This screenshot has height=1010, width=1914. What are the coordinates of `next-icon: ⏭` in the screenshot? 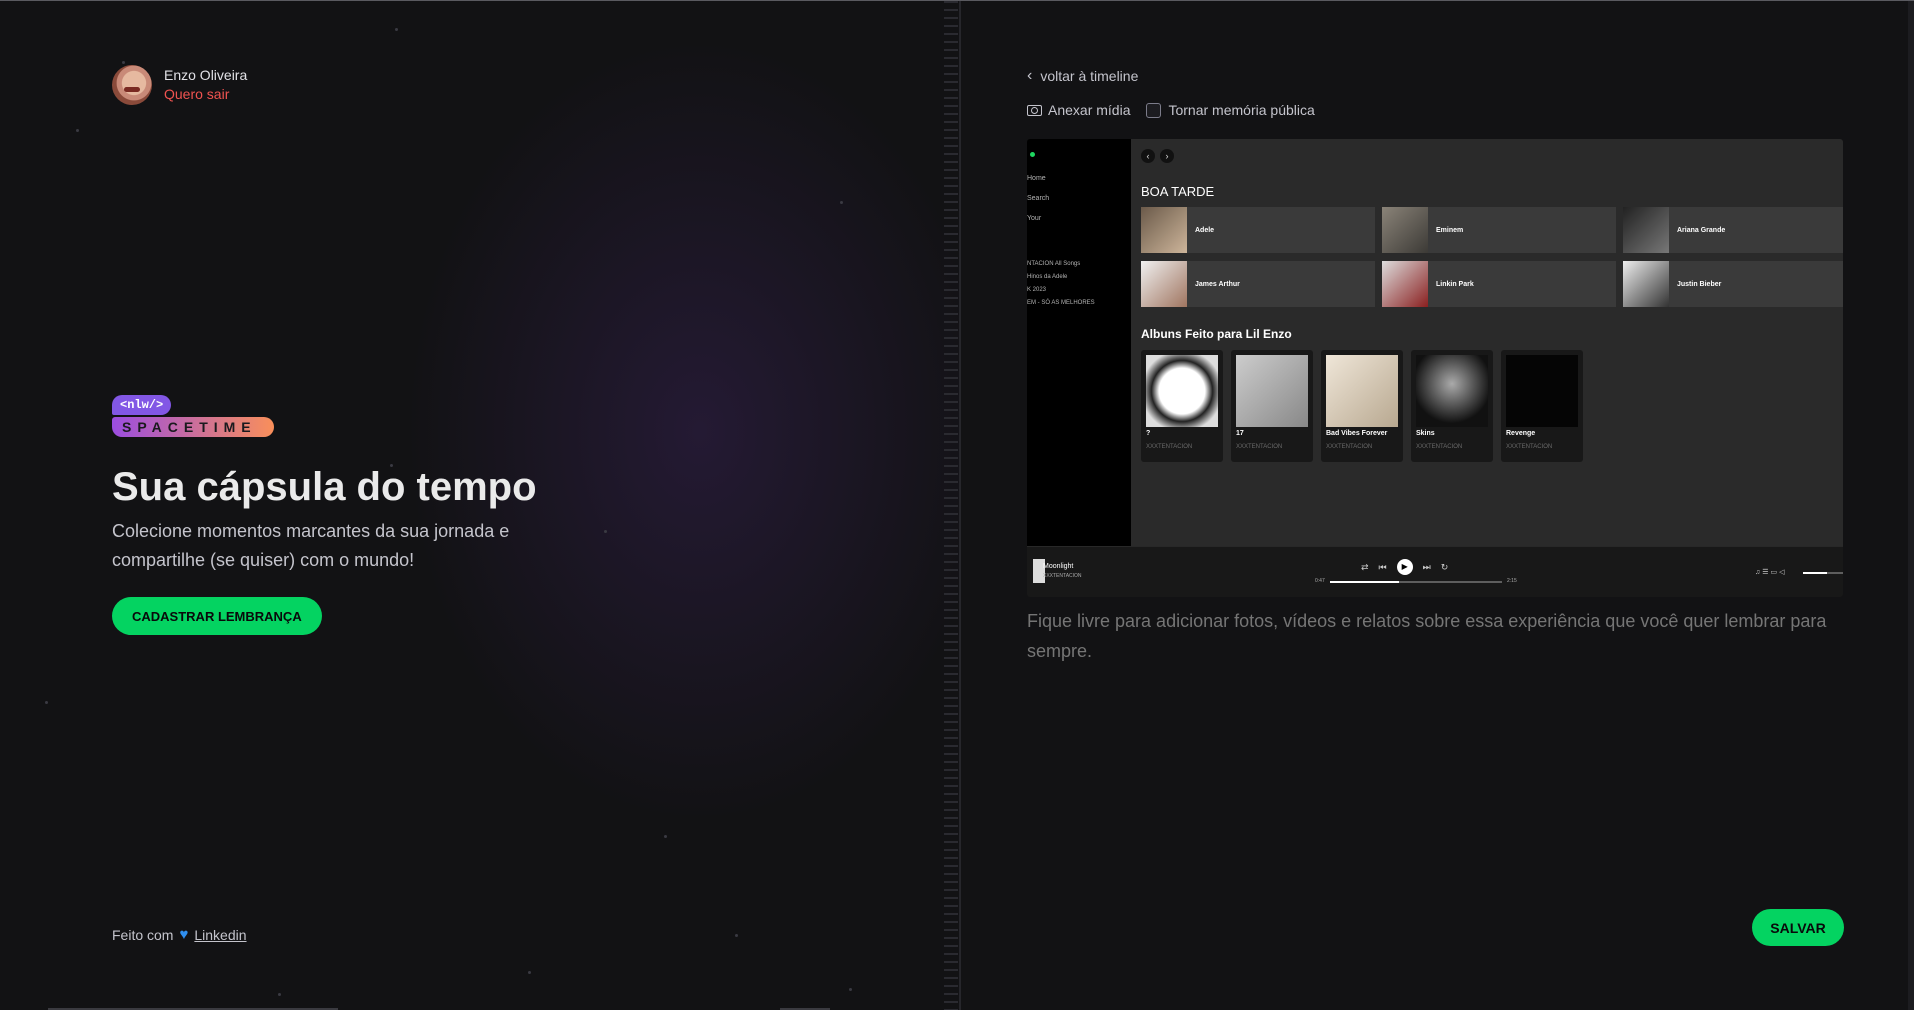 It's located at (1426, 566).